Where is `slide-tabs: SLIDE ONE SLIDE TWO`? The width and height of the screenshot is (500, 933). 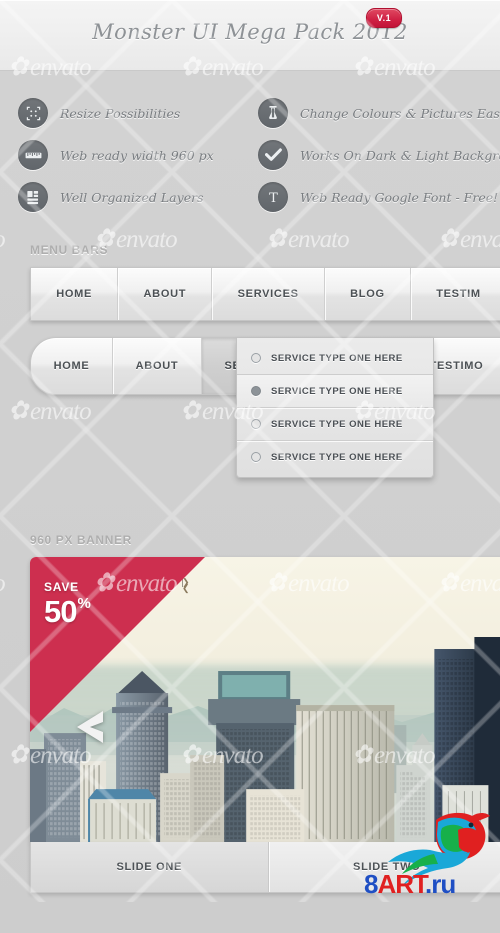 slide-tabs: SLIDE ONE SLIDE TWO is located at coordinates (265, 867).